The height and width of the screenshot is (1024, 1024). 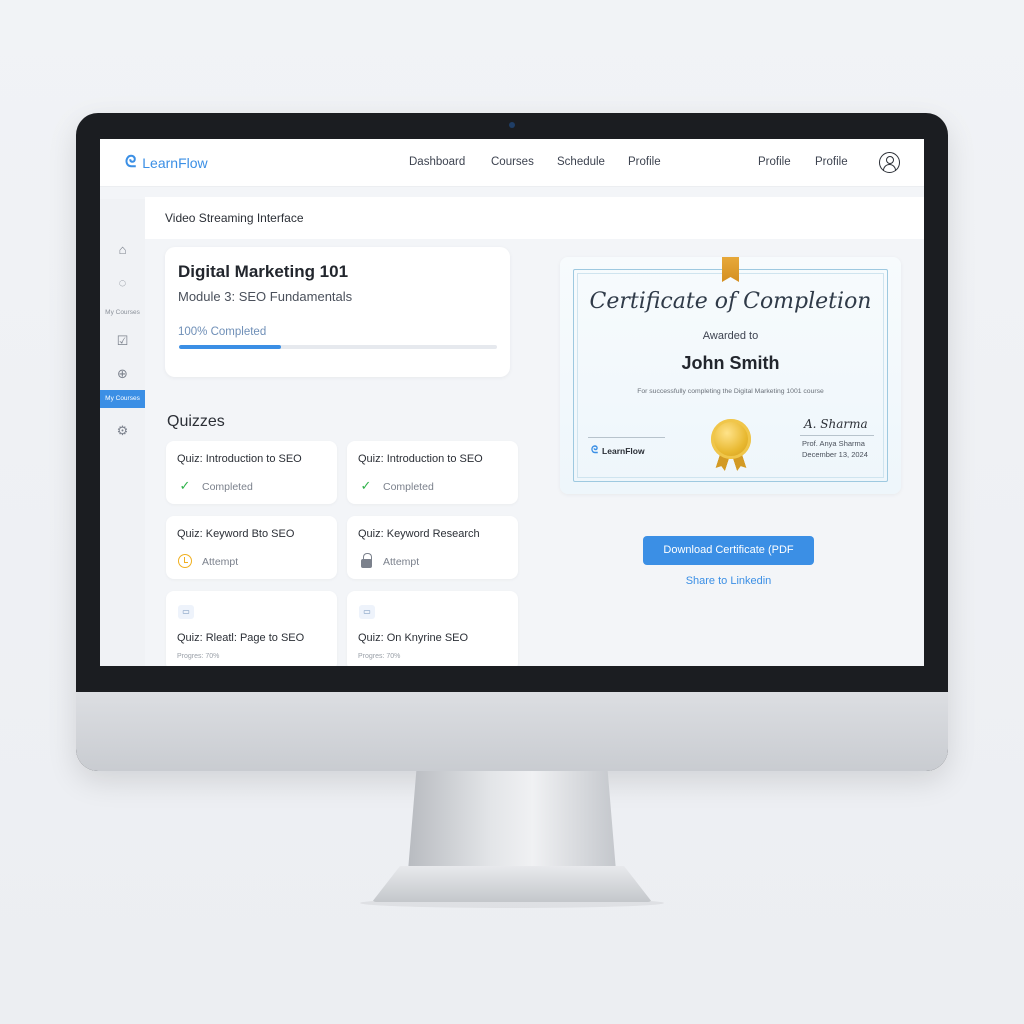 I want to click on course-module: Module 3: SEO Fundamentals, so click(x=265, y=296).